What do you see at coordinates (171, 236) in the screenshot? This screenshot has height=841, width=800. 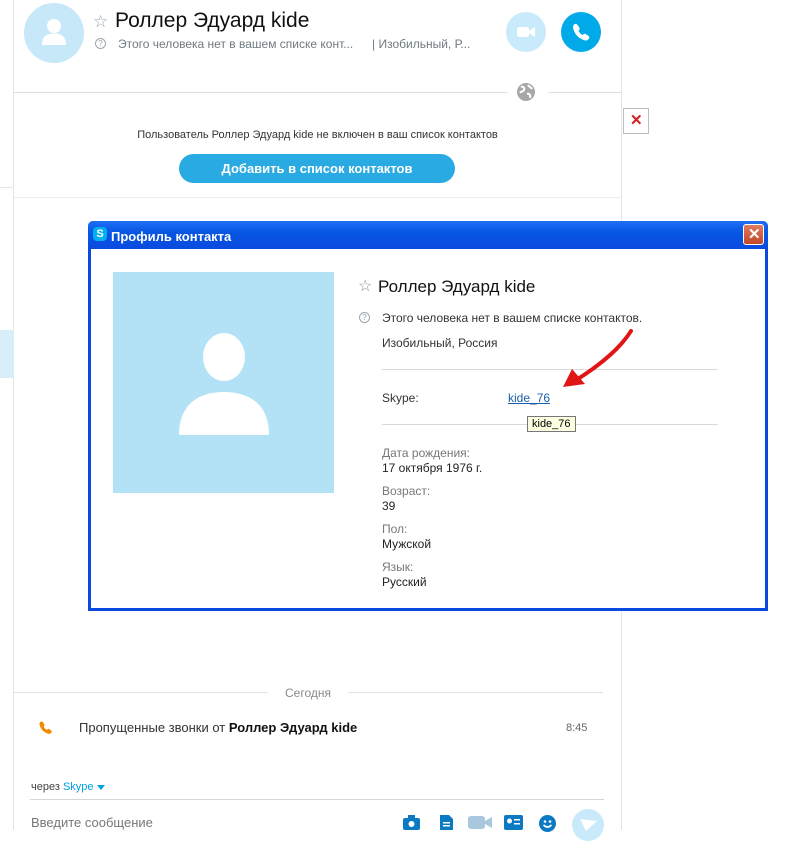 I see `dialog-title: Профиль контакта` at bounding box center [171, 236].